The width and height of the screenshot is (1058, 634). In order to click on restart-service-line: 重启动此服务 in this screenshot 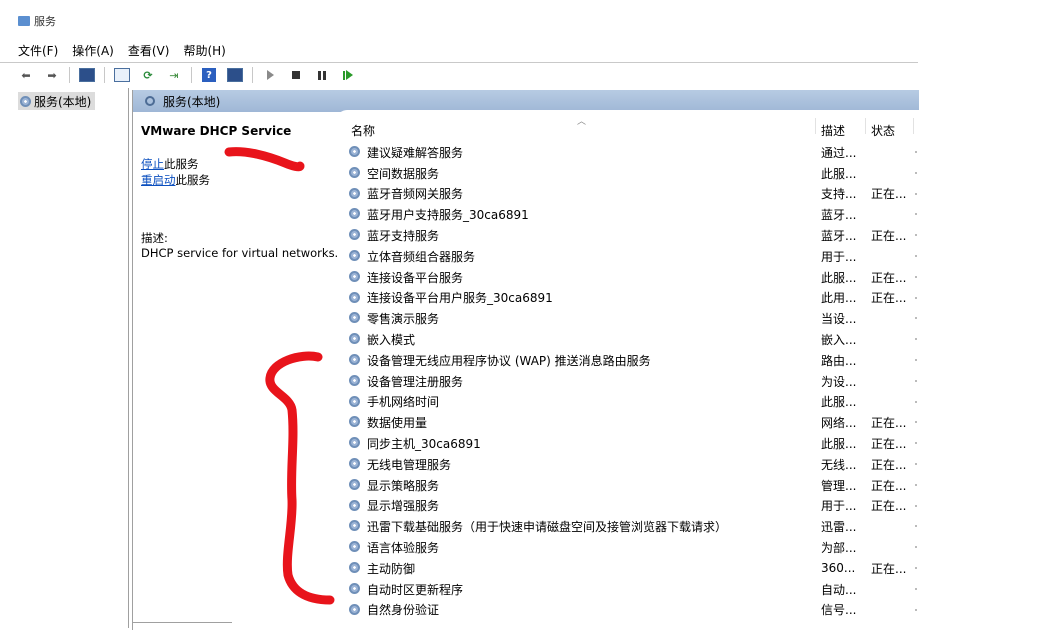, I will do `click(241, 180)`.